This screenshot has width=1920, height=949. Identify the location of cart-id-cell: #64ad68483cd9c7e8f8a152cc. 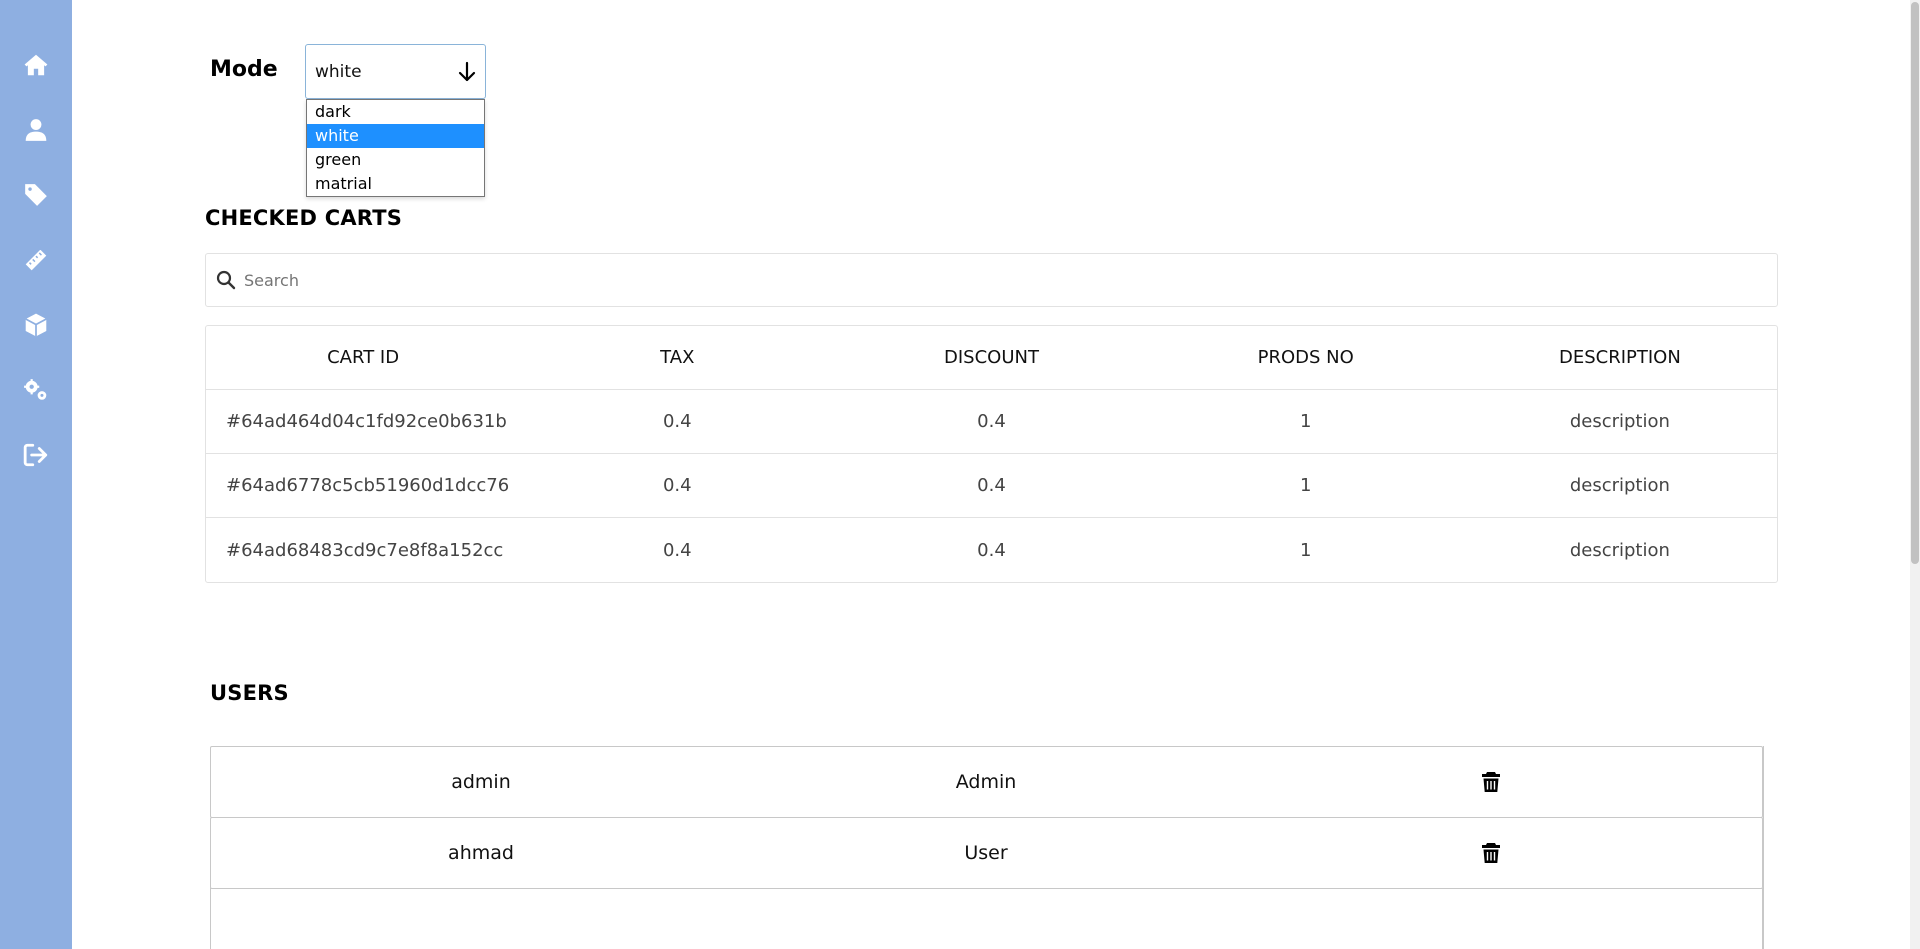
(365, 550).